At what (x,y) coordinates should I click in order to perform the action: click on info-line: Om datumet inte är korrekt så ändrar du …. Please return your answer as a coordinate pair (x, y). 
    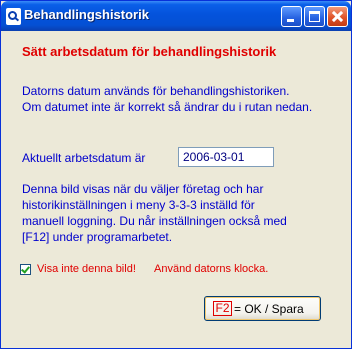
    Looking at the image, I should click on (167, 107).